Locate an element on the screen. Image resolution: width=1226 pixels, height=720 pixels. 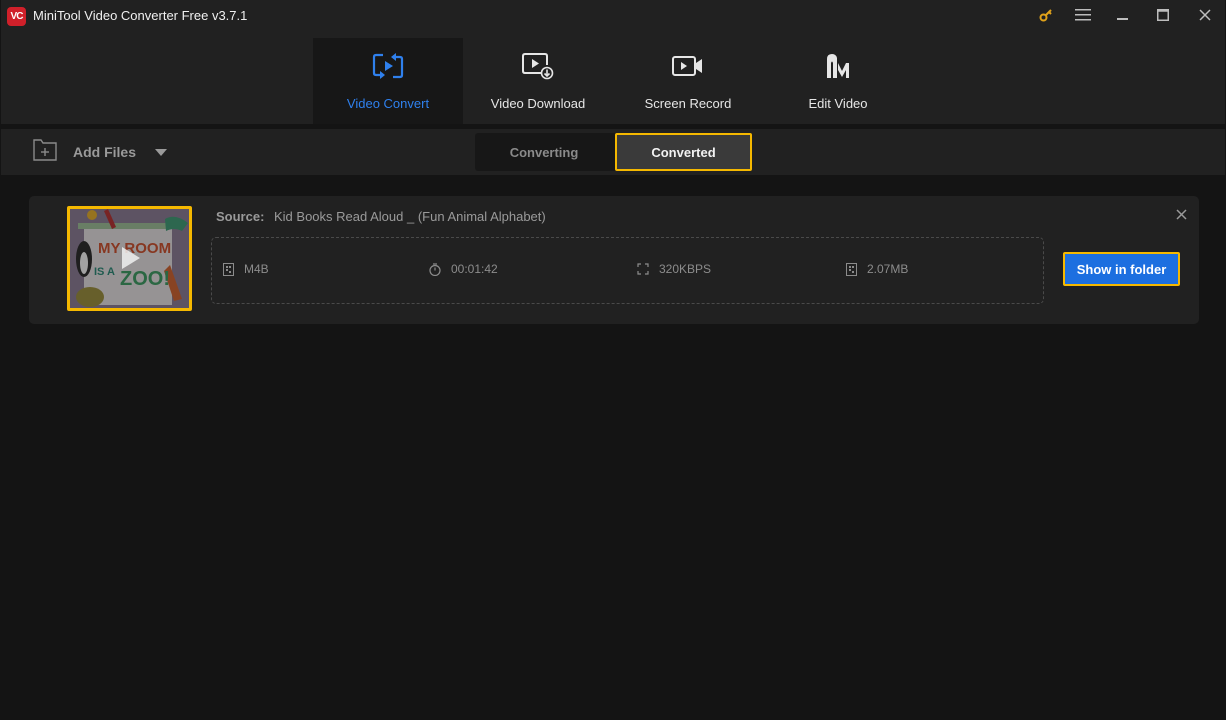
nav-label: Video Download is located at coordinates (538, 103).